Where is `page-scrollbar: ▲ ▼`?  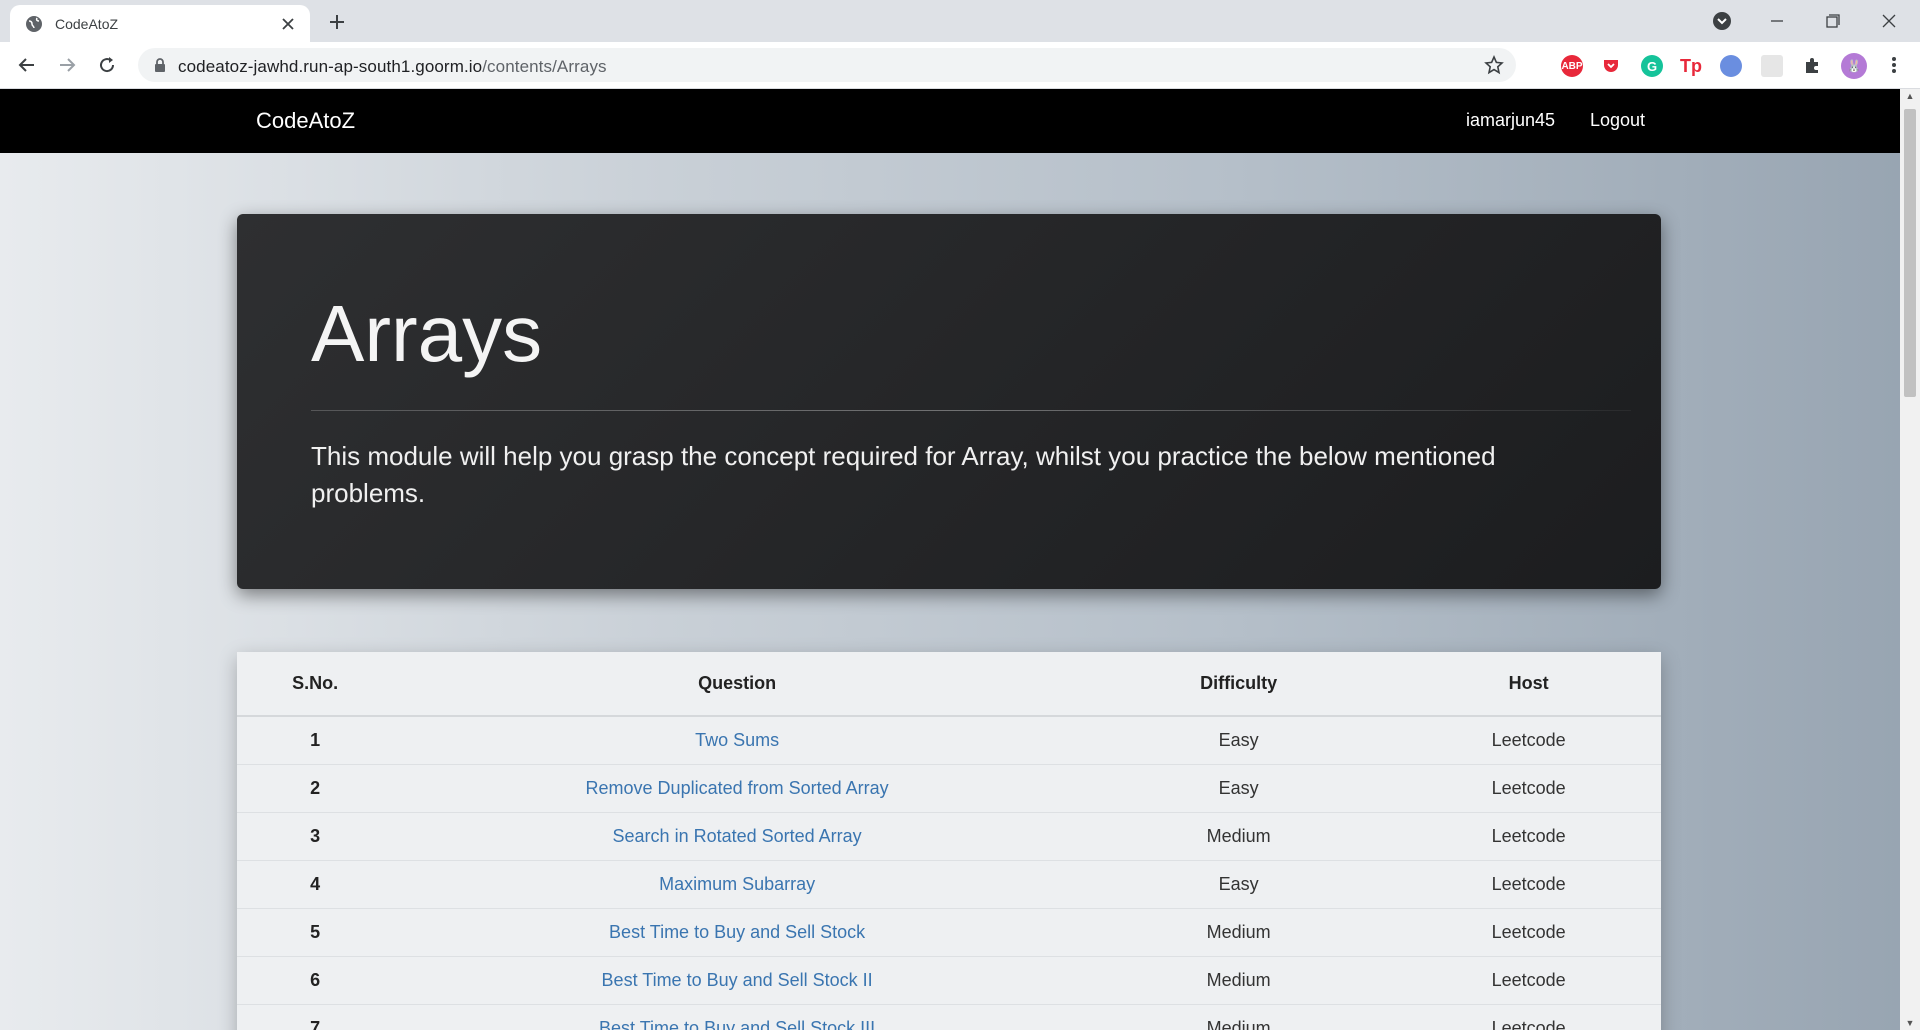
page-scrollbar: ▲ ▼ is located at coordinates (1910, 559).